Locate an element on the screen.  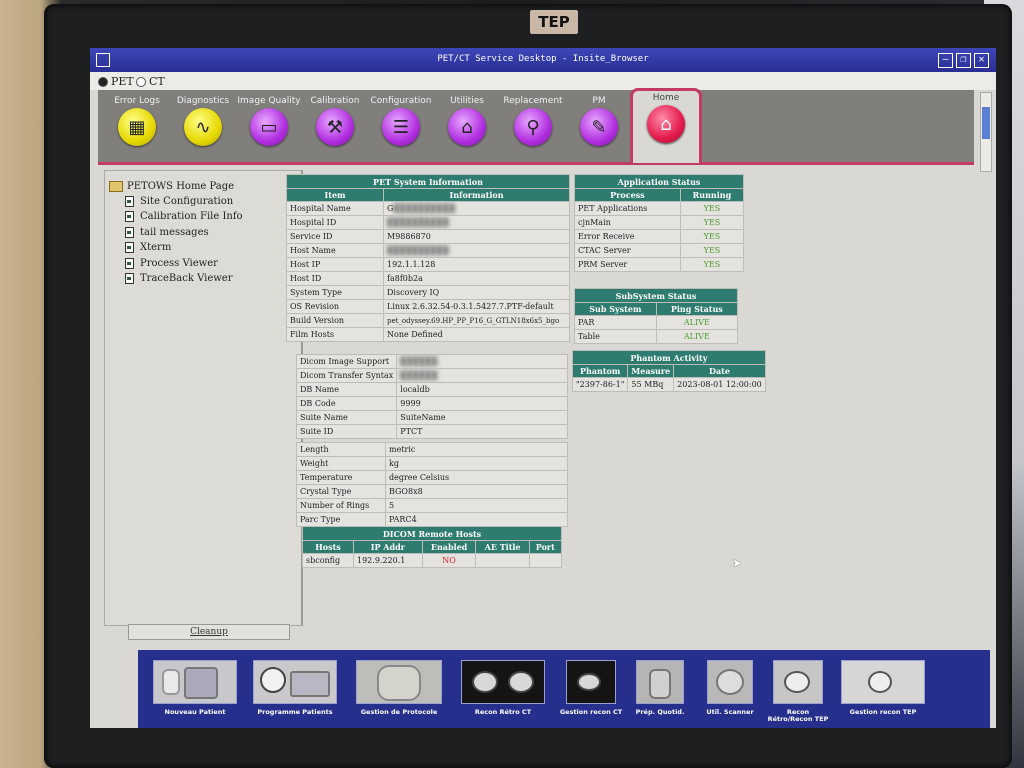
item-cell: Suite Name is located at coordinates (346, 417).